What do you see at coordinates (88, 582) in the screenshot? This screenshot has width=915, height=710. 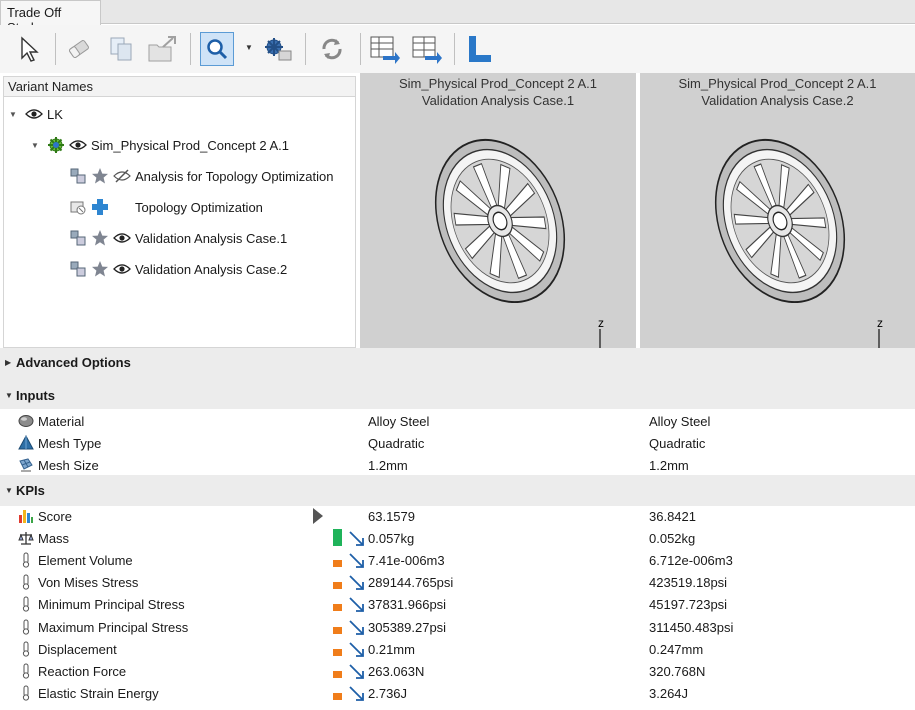 I see `property-name: Von Mises Stress` at bounding box center [88, 582].